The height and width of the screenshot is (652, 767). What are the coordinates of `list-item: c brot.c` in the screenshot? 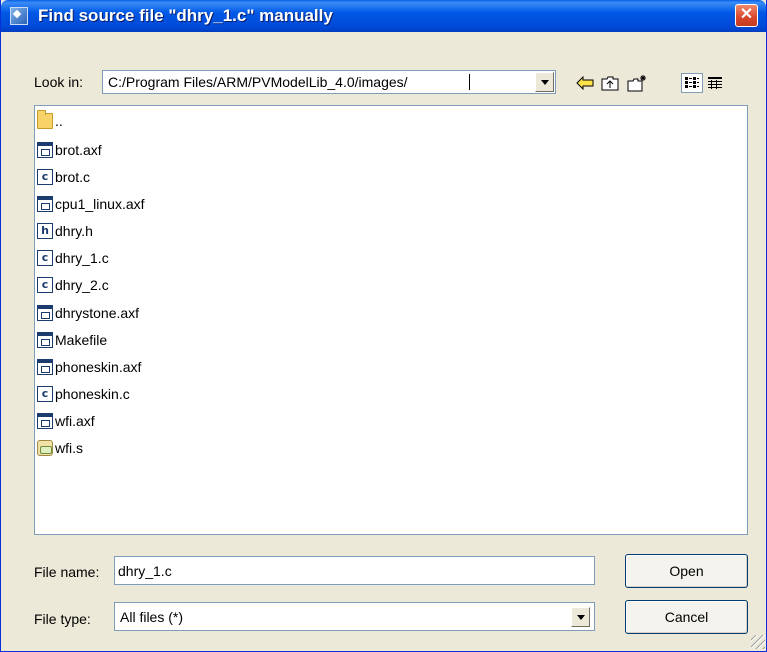 It's located at (63, 177).